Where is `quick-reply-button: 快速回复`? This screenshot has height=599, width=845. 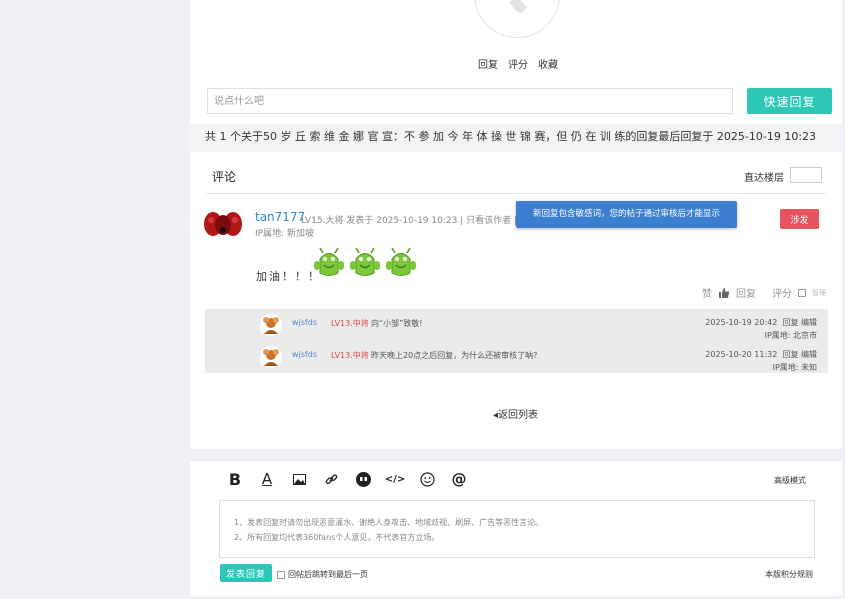
quick-reply-button: 快速回复 is located at coordinates (789, 101).